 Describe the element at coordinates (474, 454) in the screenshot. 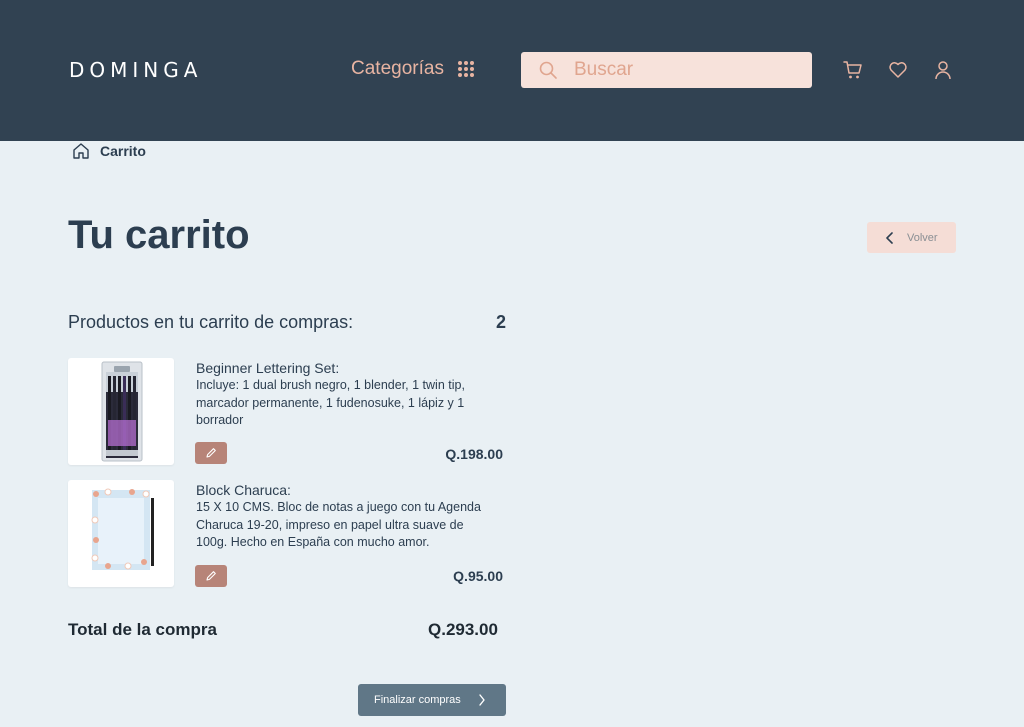

I see `product-price: Q.198.00` at that location.